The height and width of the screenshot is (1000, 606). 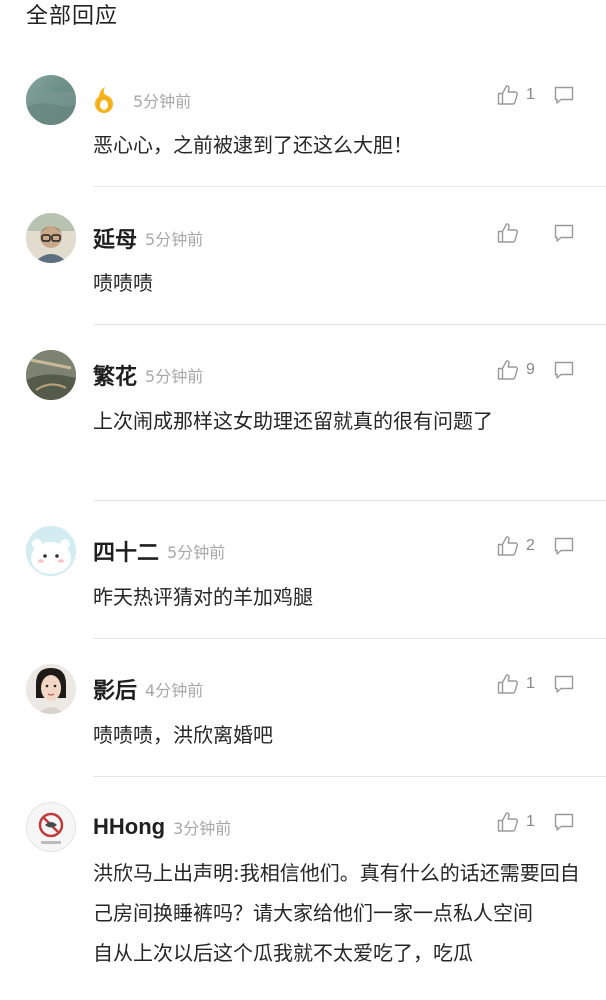 I want to click on page-title: 全部回应, so click(x=72, y=16).